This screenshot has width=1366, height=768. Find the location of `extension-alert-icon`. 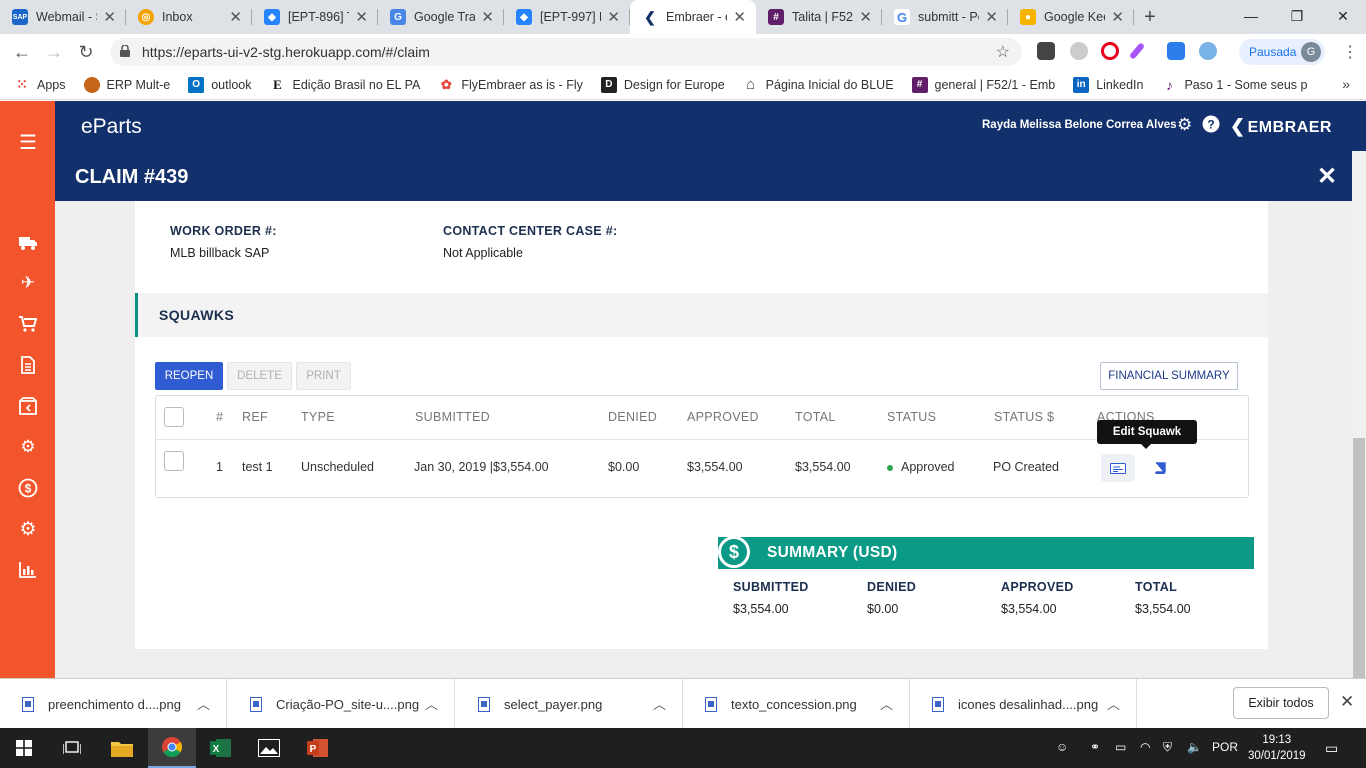

extension-alert-icon is located at coordinates (1208, 51).